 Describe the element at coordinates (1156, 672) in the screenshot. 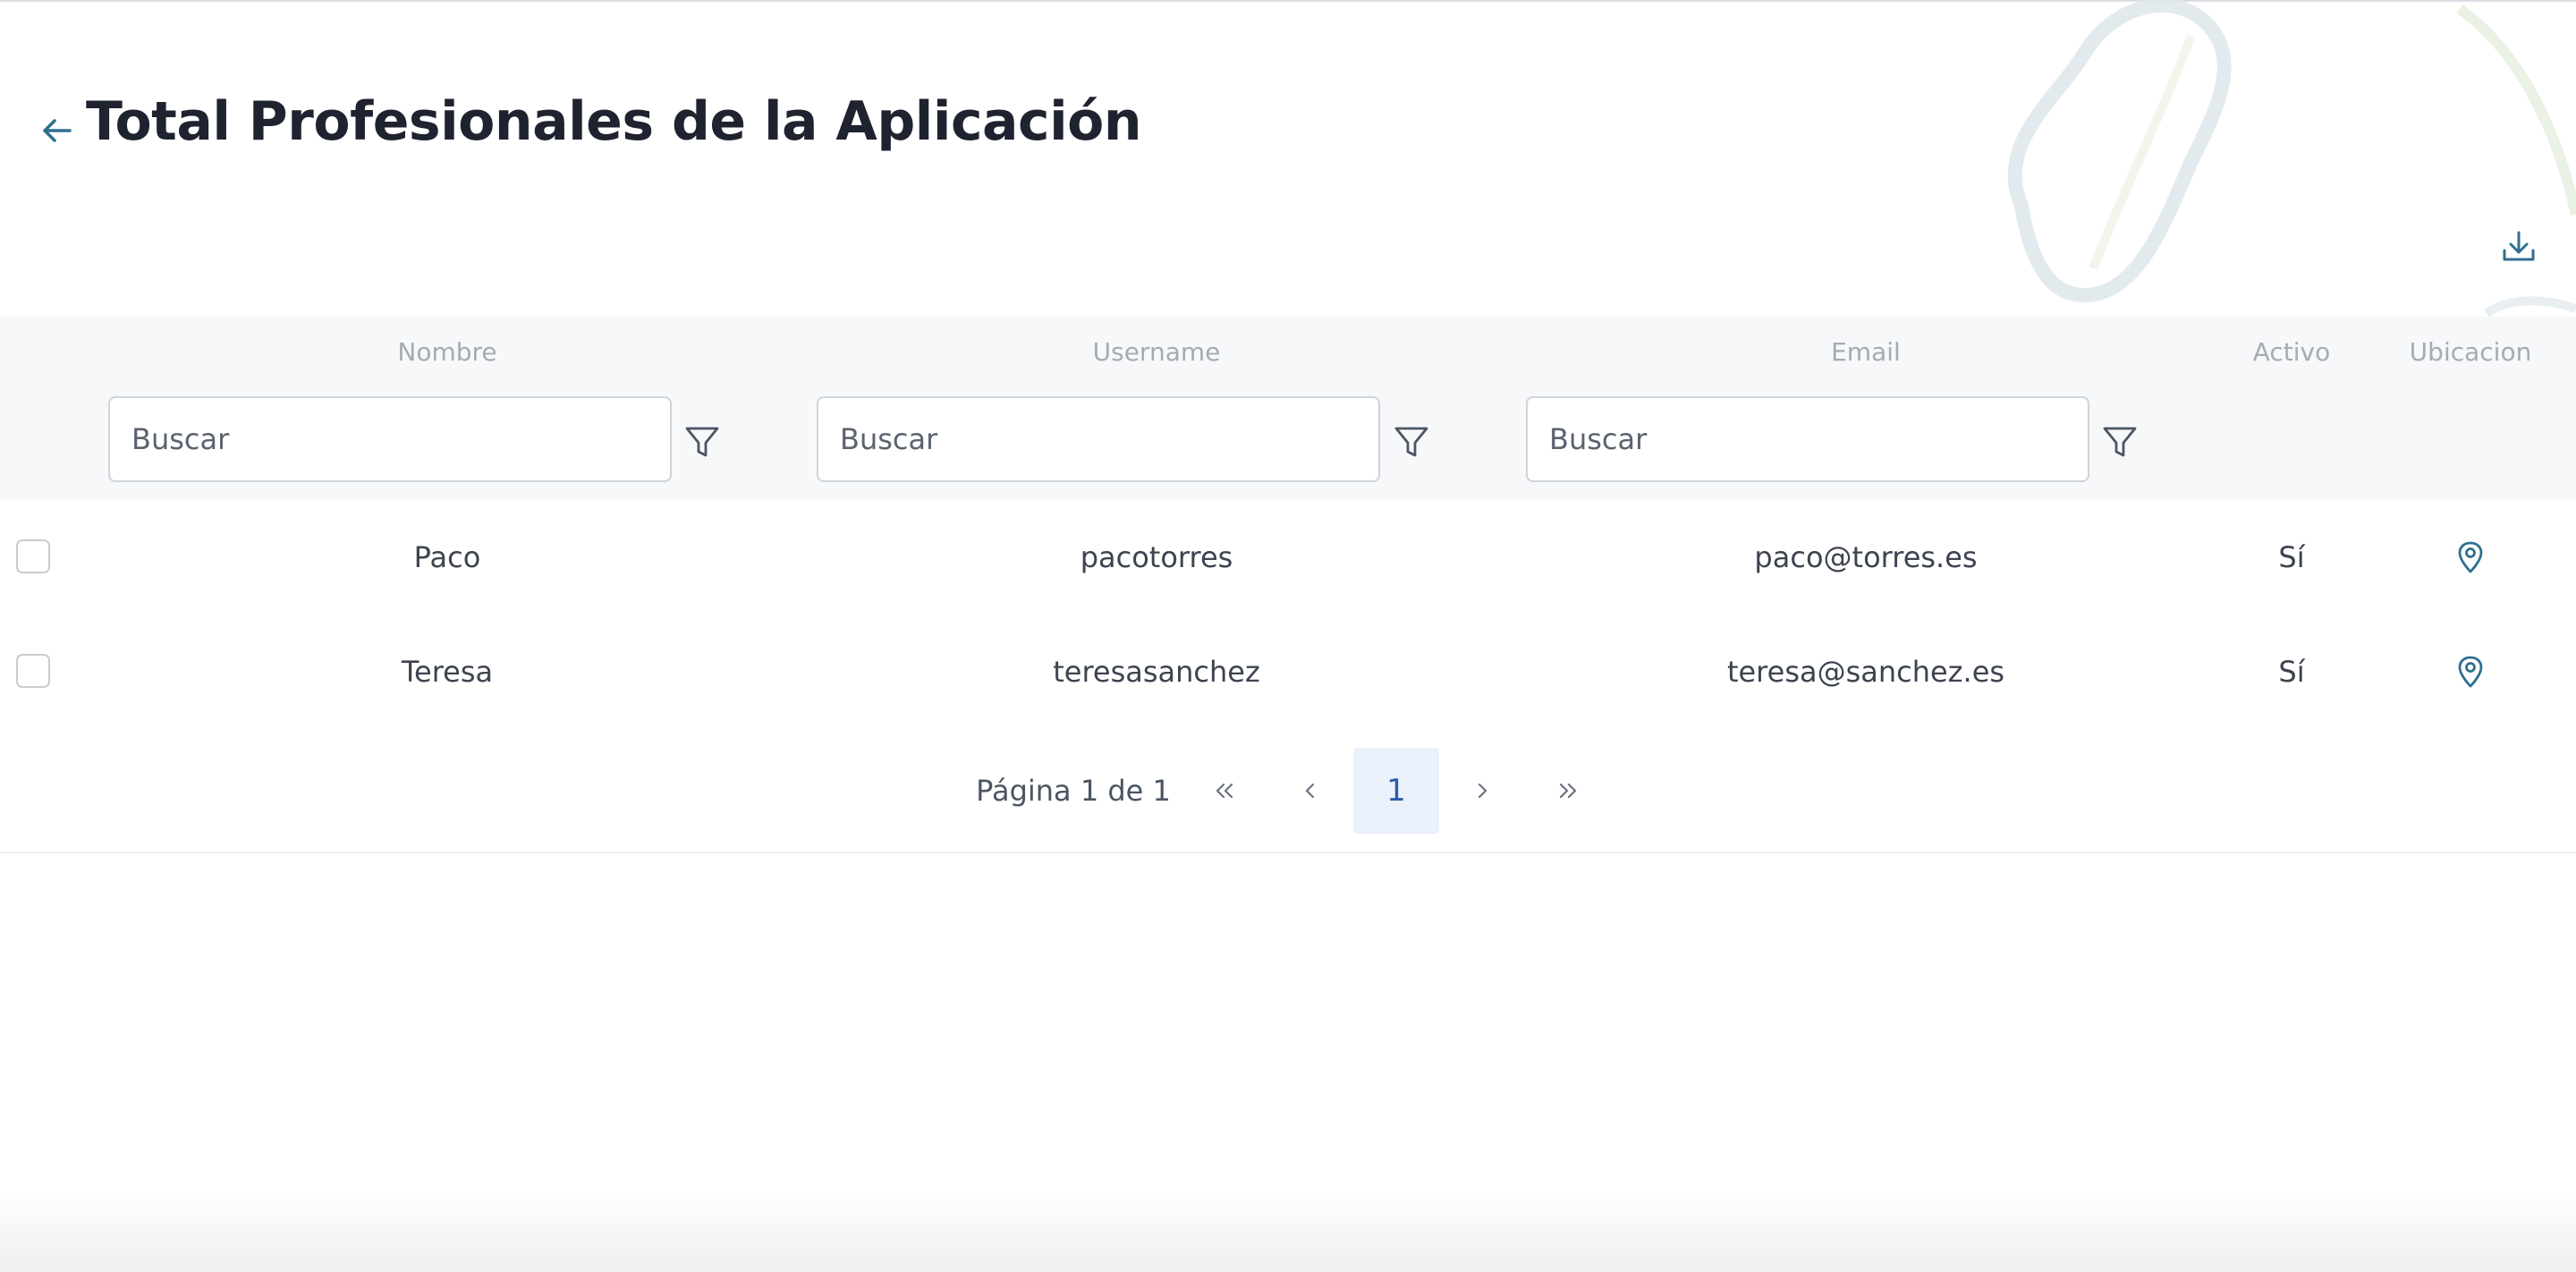

I see `cell-username: teresasanchez` at that location.